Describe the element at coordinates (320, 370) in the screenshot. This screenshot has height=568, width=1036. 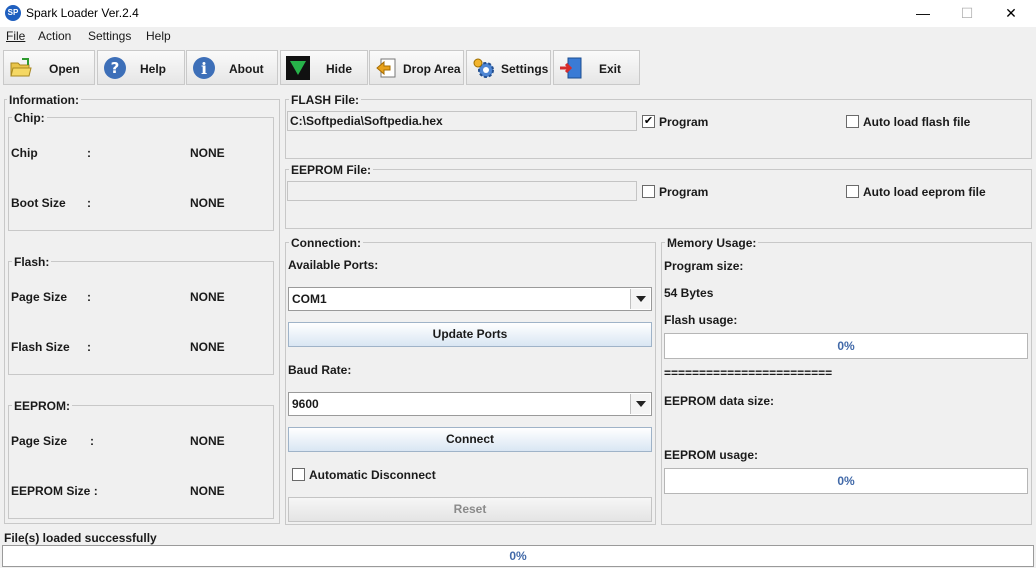
I see `baud-rate-label: Baud Rate:` at that location.